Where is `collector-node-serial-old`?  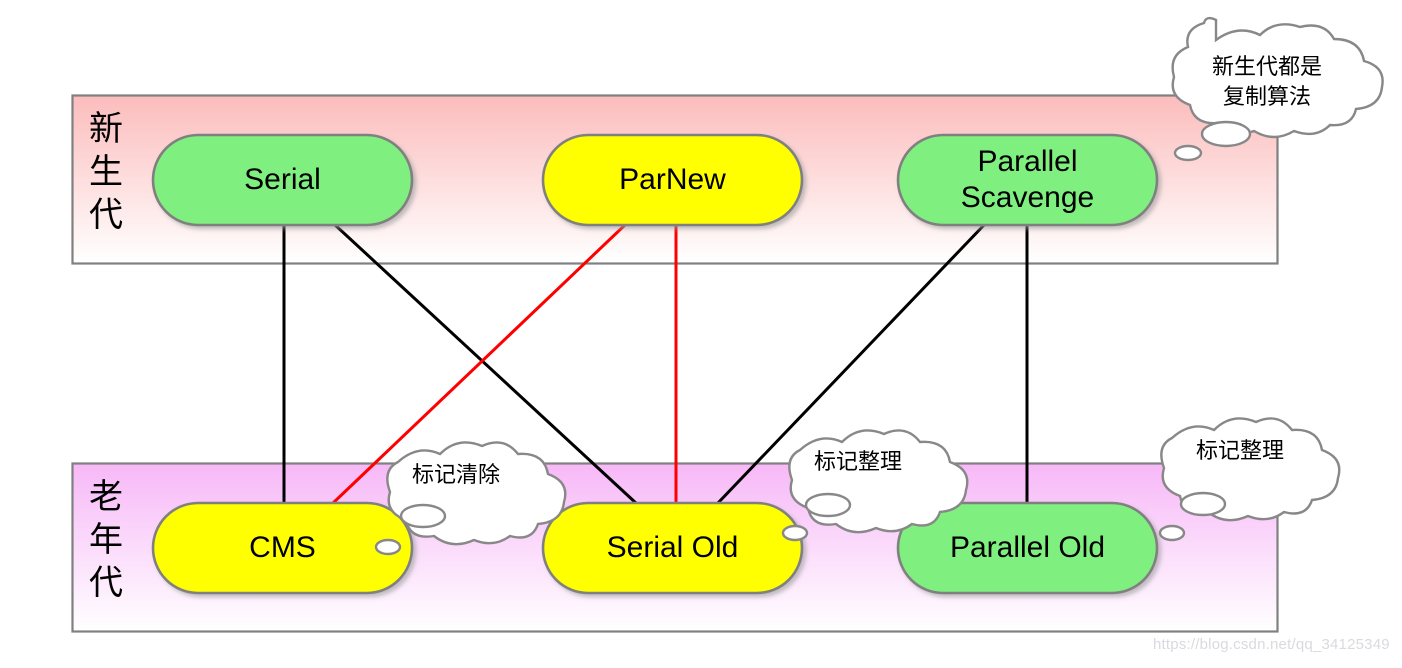 collector-node-serial-old is located at coordinates (672, 548).